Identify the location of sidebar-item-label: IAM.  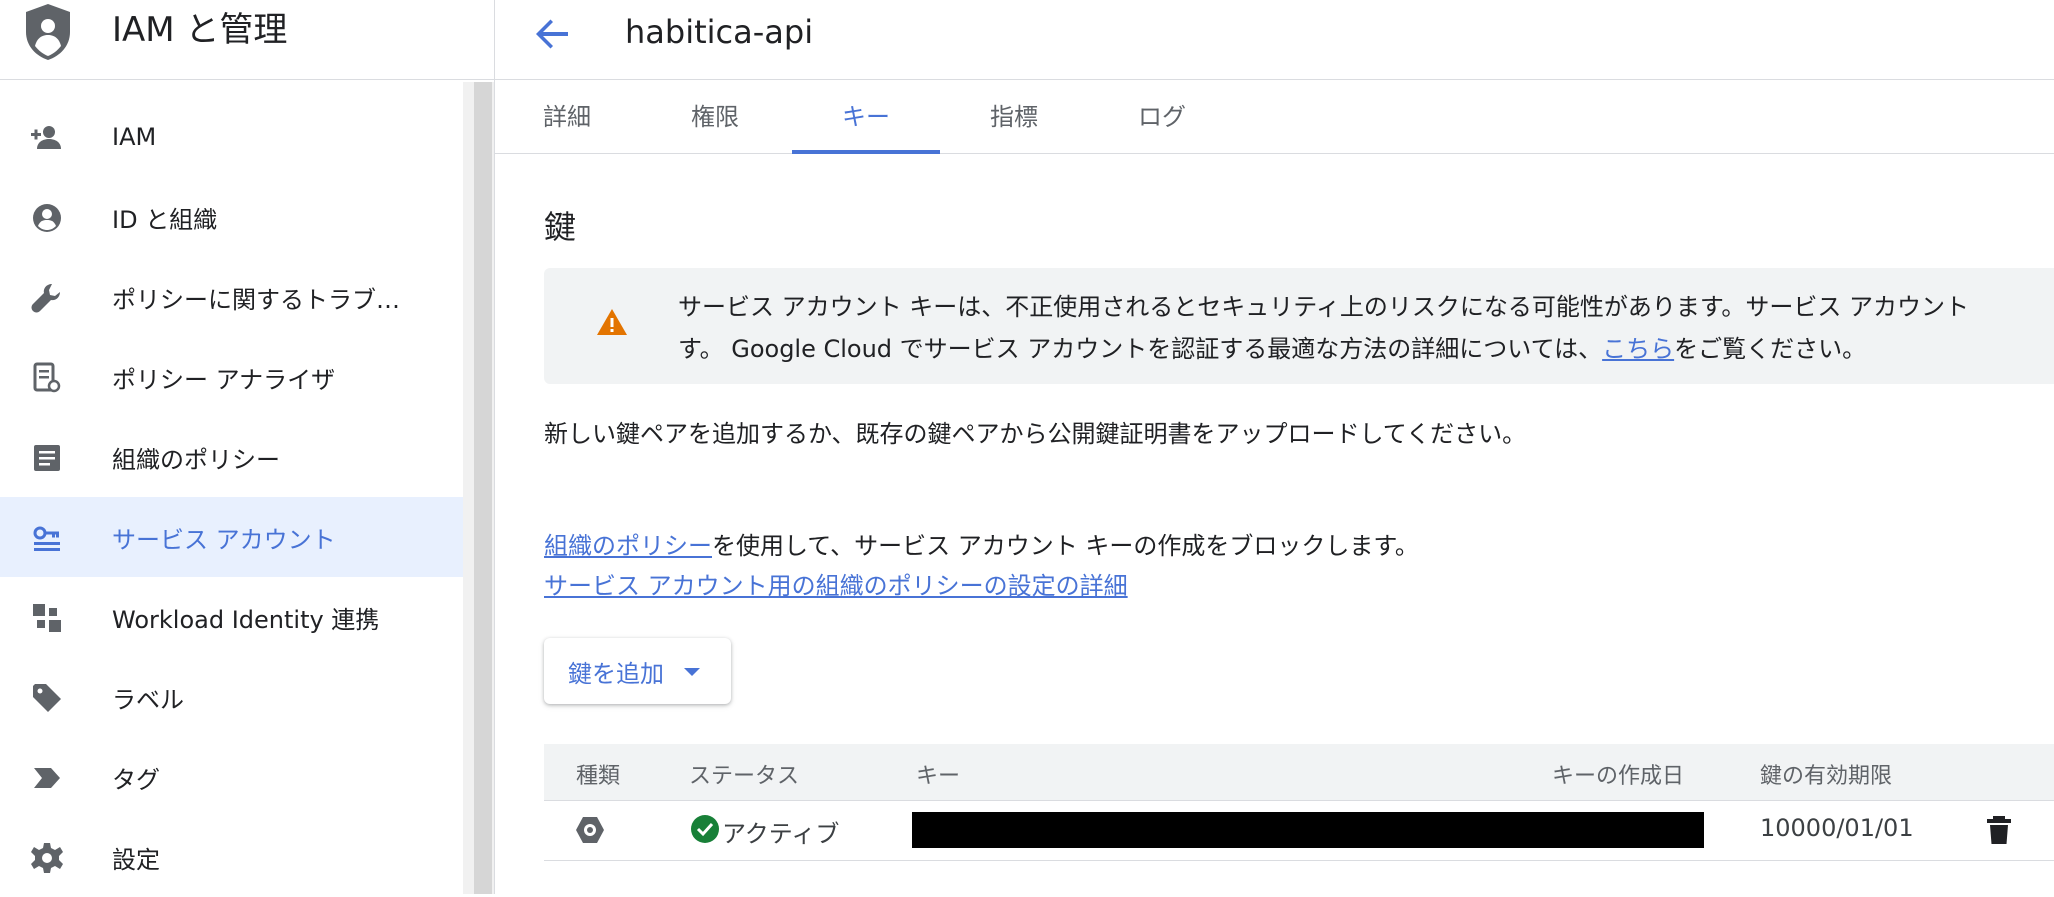
(134, 137).